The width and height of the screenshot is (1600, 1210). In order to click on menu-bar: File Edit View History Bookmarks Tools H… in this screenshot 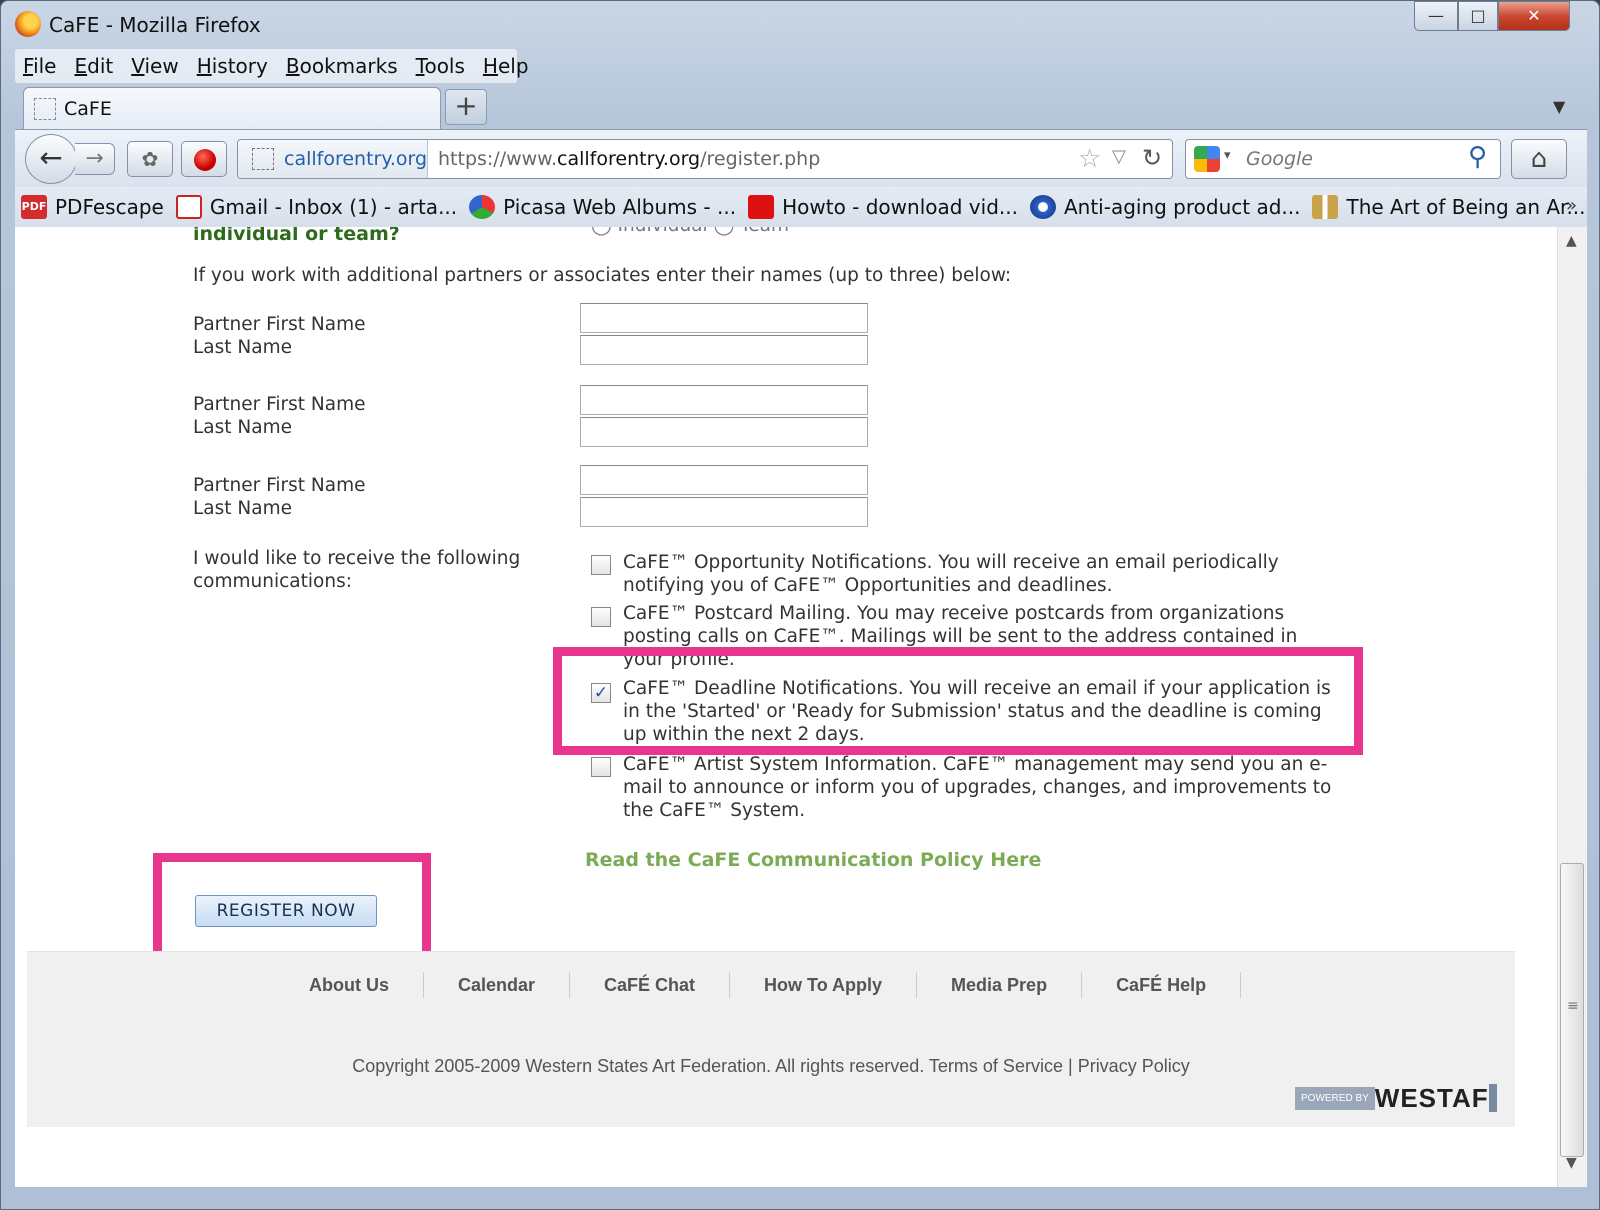, I will do `click(272, 66)`.